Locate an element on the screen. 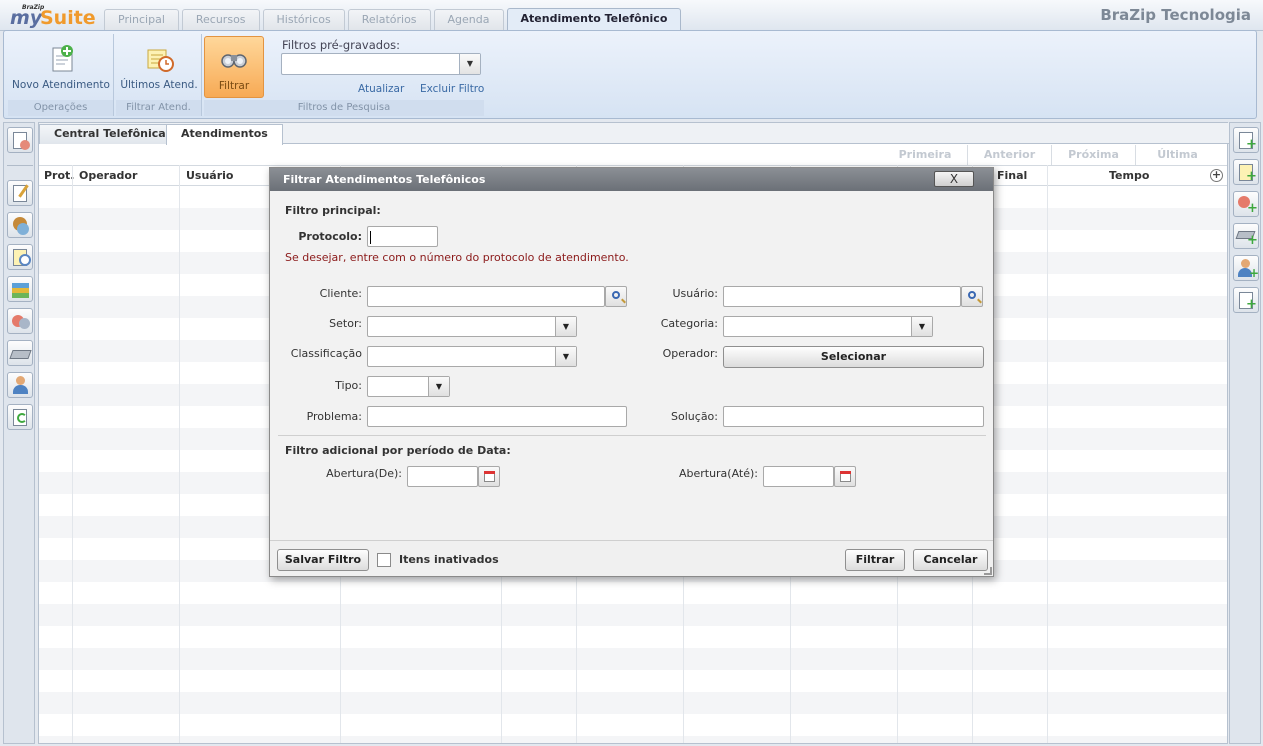 Image resolution: width=1263 pixels, height=746 pixels. add-group-button: + is located at coordinates (1246, 204).